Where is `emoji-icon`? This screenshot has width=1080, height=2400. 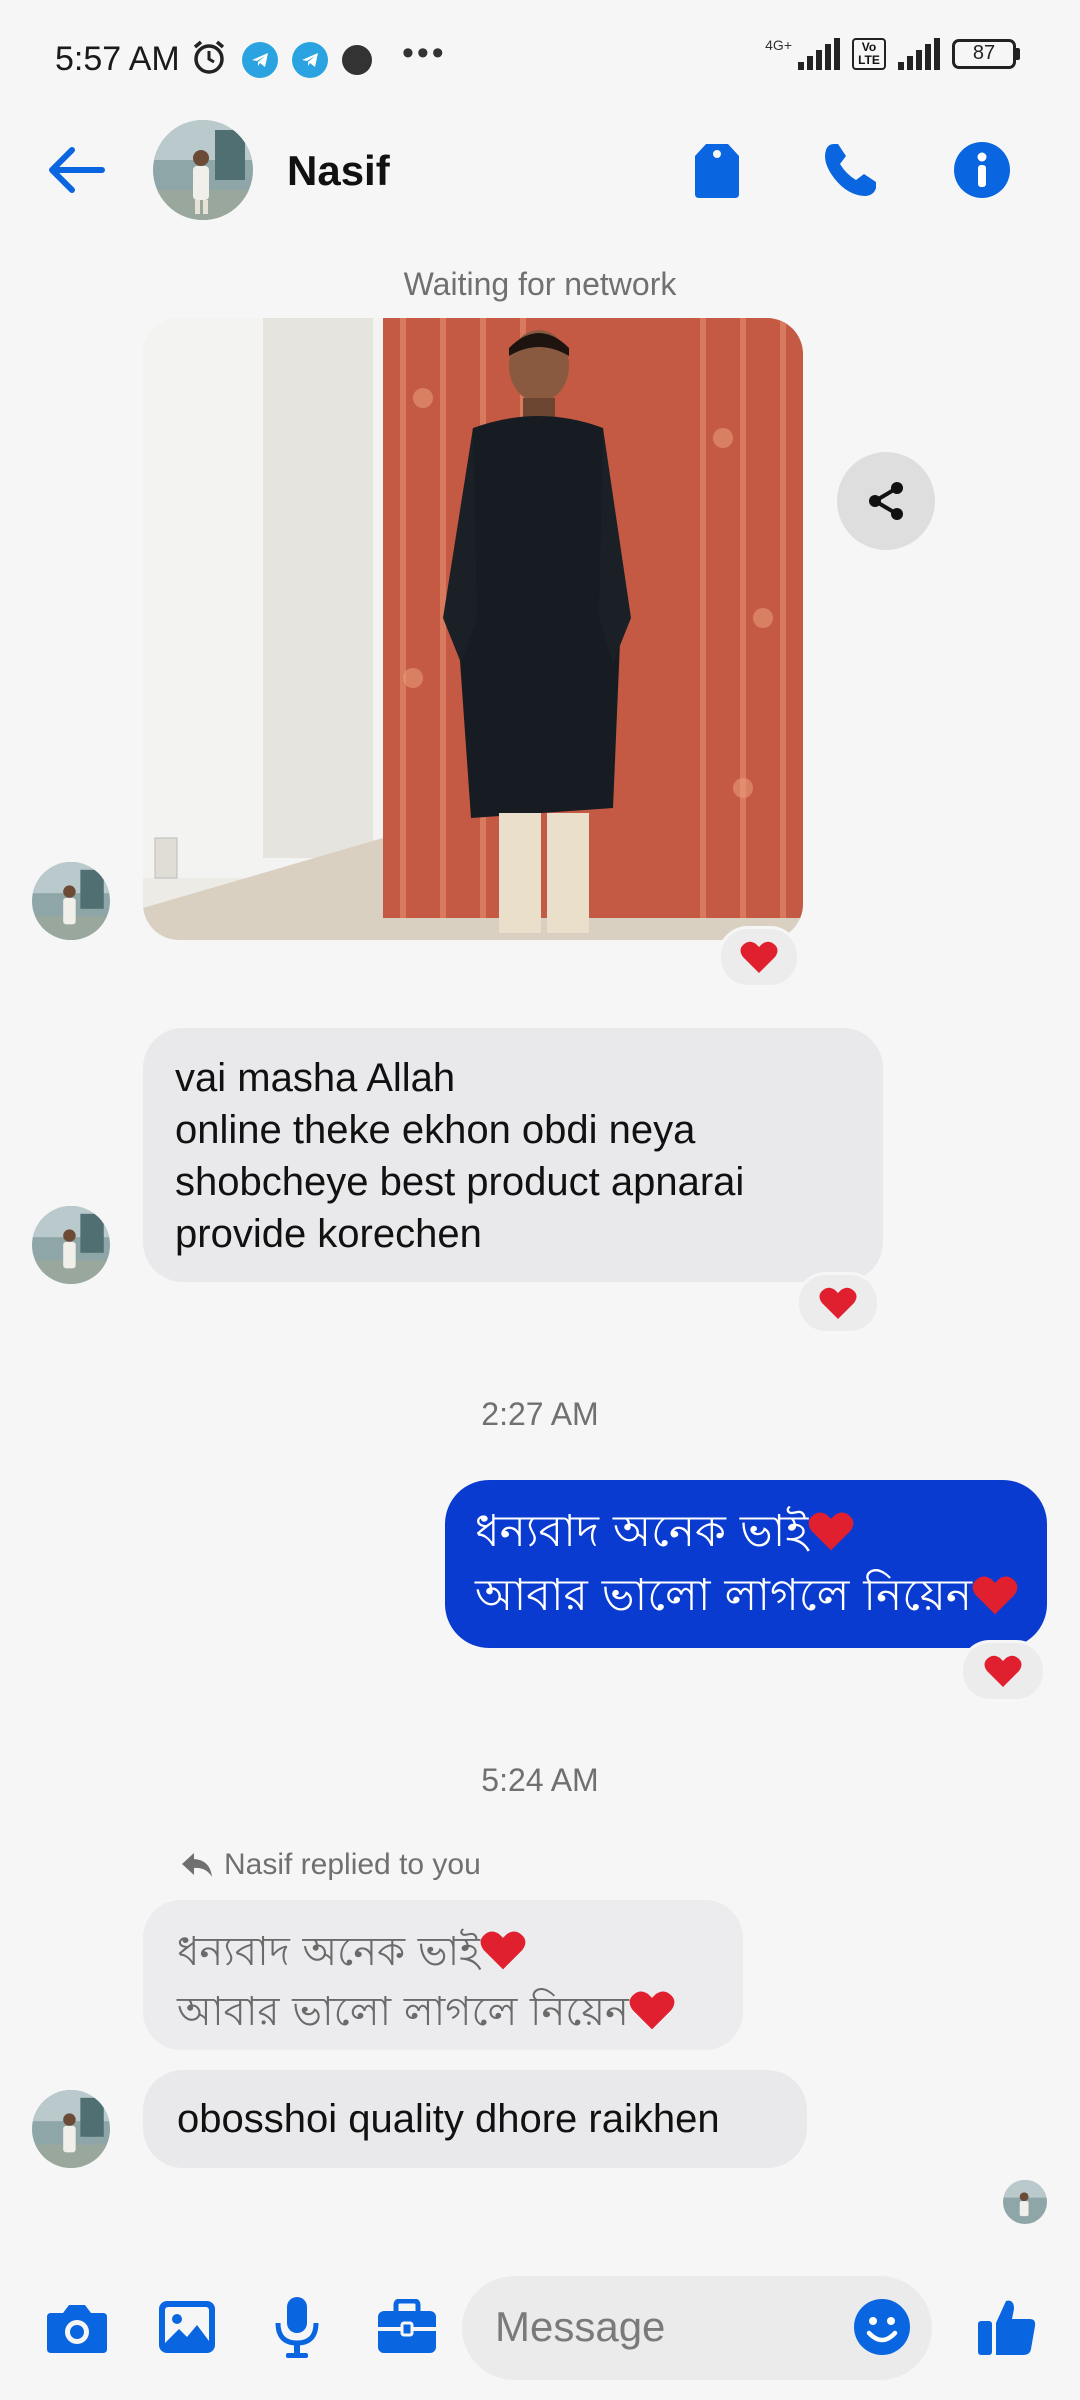
emoji-icon is located at coordinates (882, 2327).